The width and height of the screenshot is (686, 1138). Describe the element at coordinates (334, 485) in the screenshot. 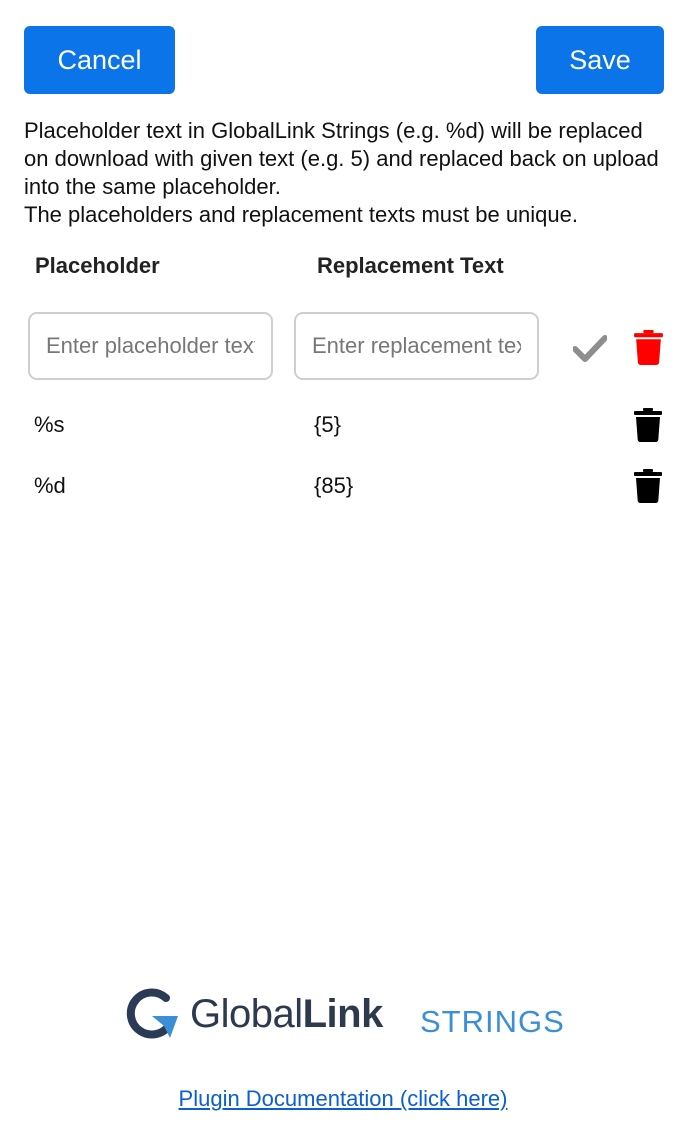

I see `replacement-cell: {85}` at that location.